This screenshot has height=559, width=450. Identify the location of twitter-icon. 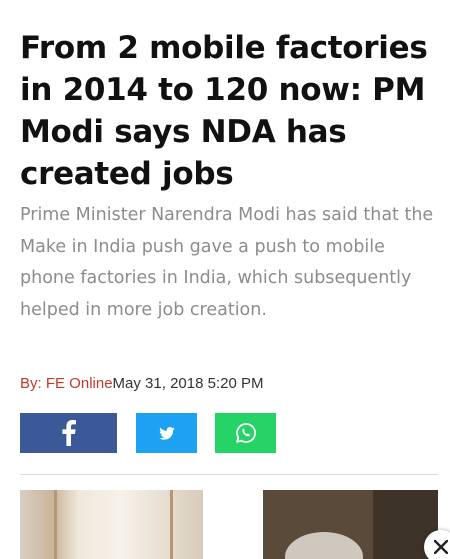
(166, 433).